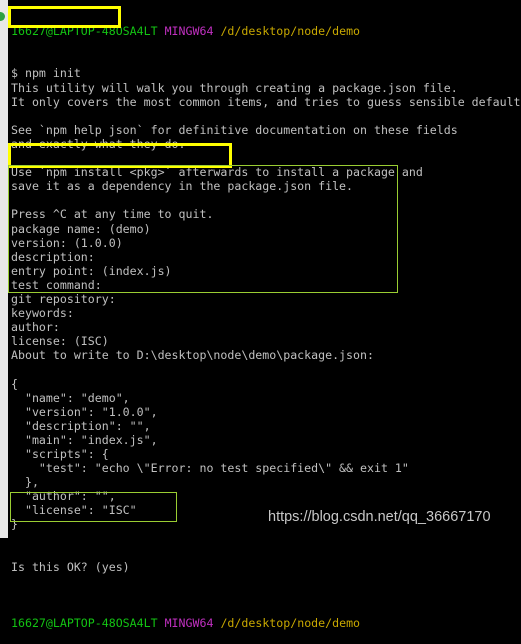 The image size is (521, 644). What do you see at coordinates (14, 383) in the screenshot?
I see `terminal-line: {` at bounding box center [14, 383].